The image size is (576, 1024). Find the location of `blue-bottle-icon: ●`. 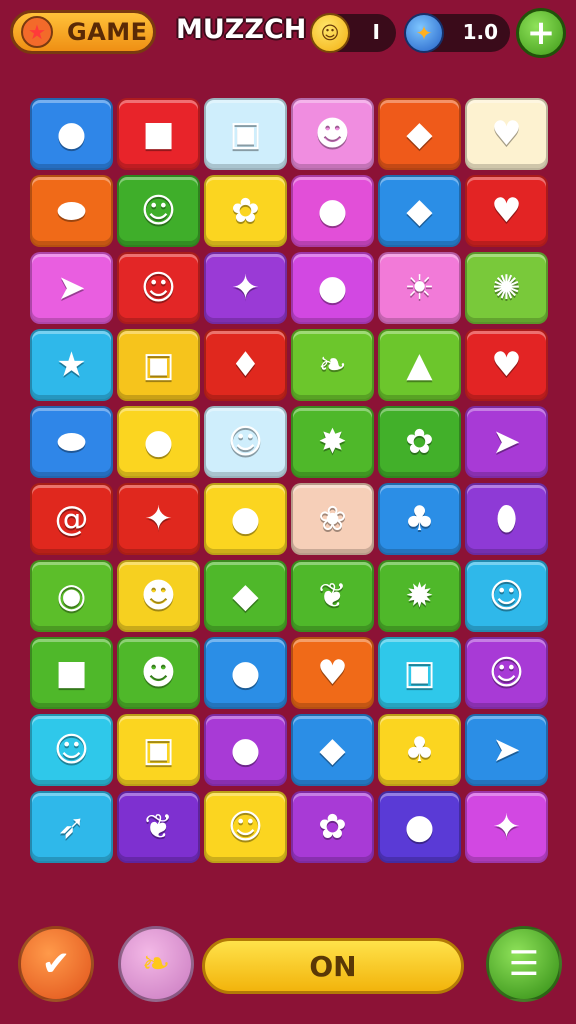

blue-bottle-icon: ● is located at coordinates (245, 519).